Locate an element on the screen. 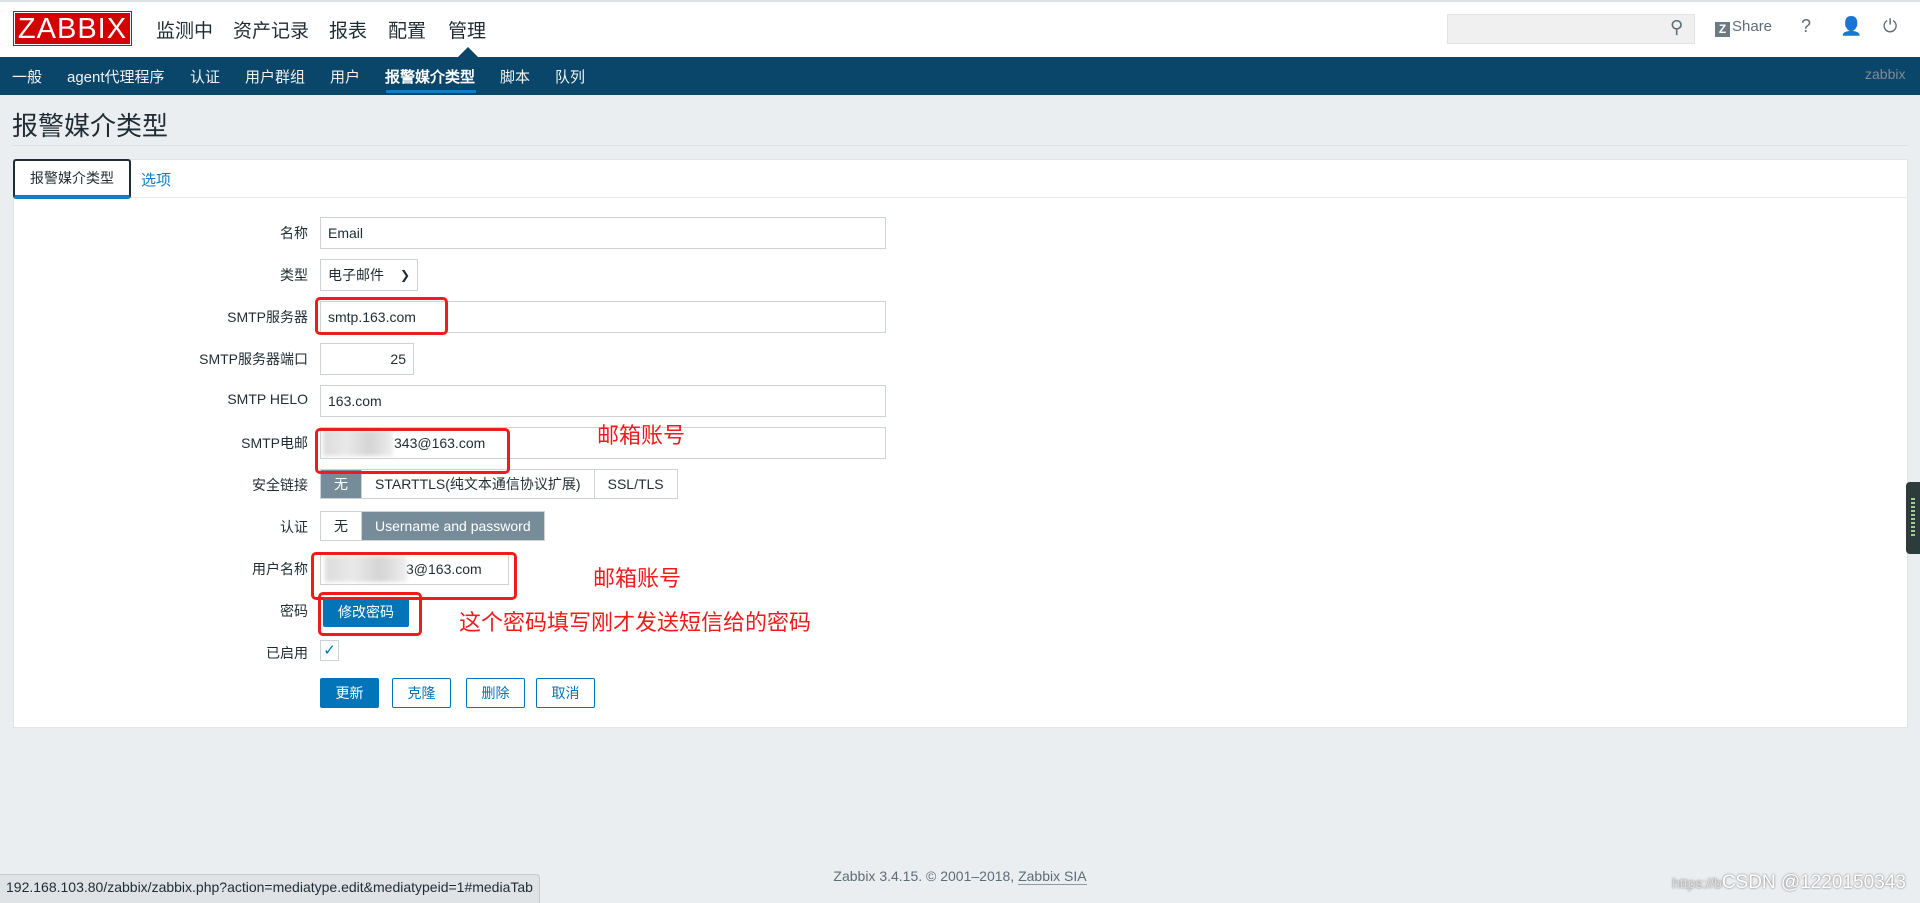 This screenshot has width=1920, height=903. subnav-scripts: 脚本 is located at coordinates (515, 76).